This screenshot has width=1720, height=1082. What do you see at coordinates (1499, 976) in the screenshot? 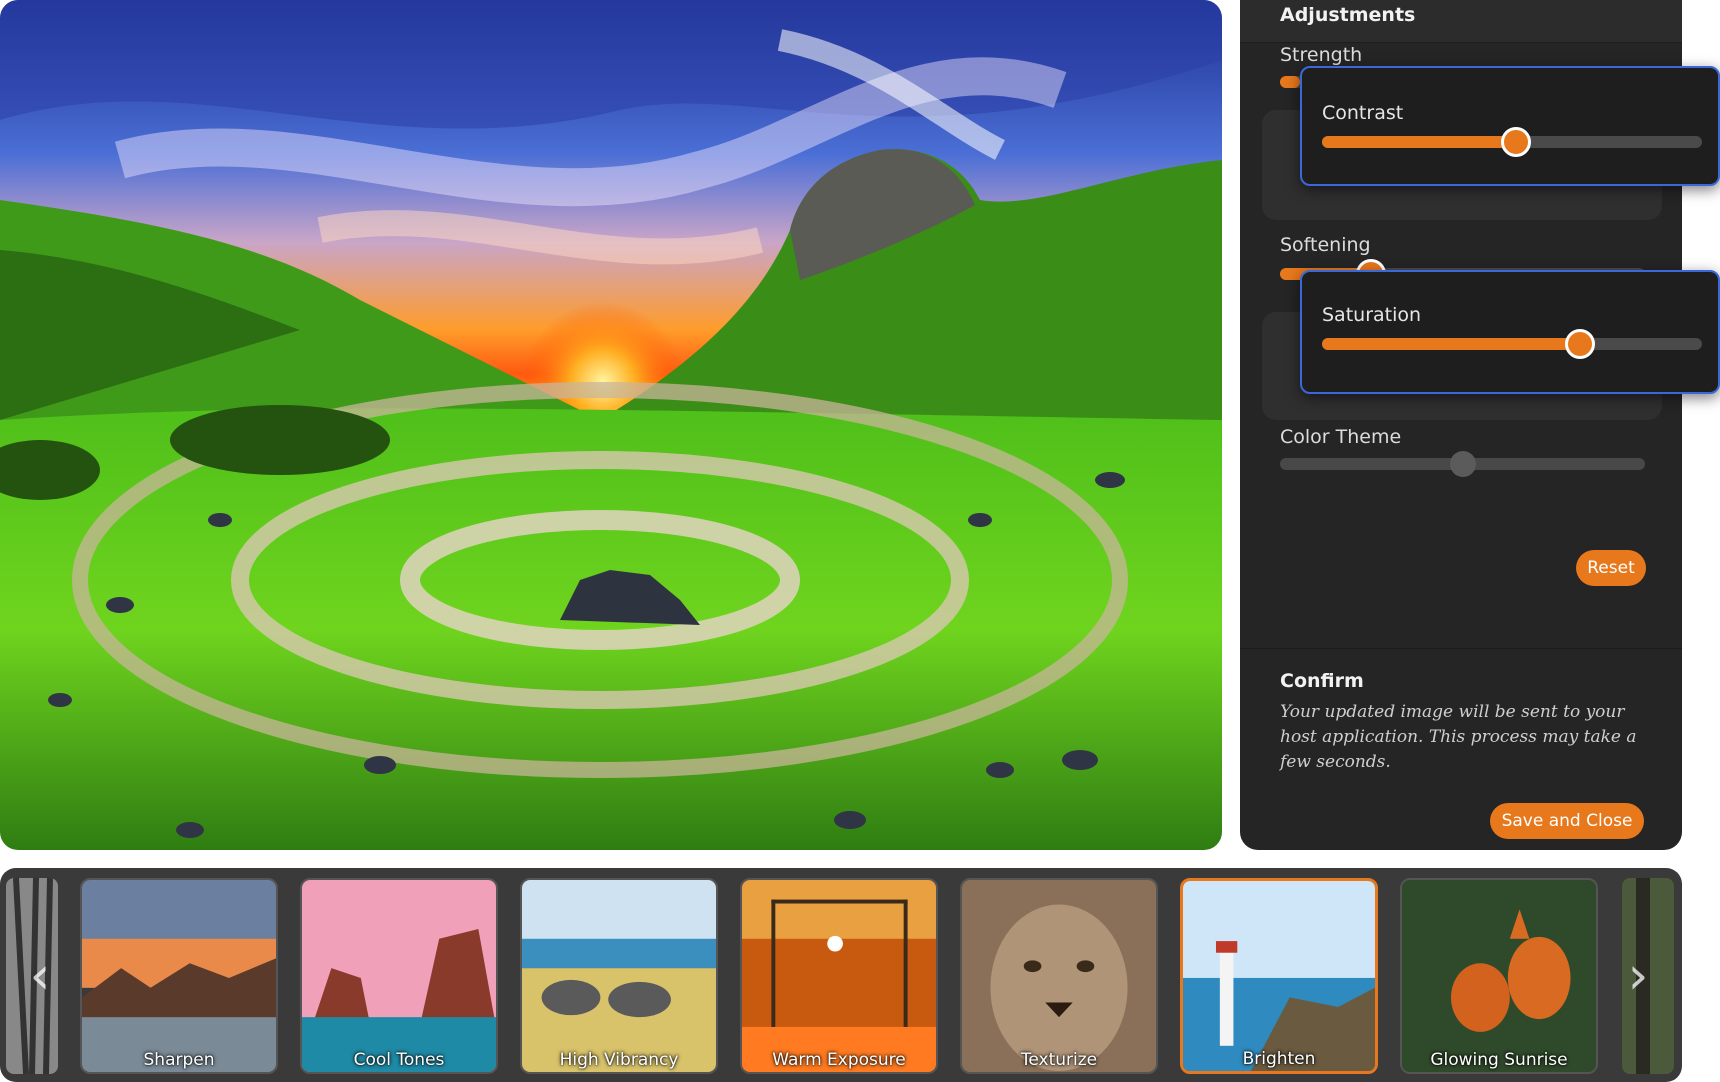
I see `filter-thumbnail-glowing-sunrise: Glowing Sunrise` at bounding box center [1499, 976].